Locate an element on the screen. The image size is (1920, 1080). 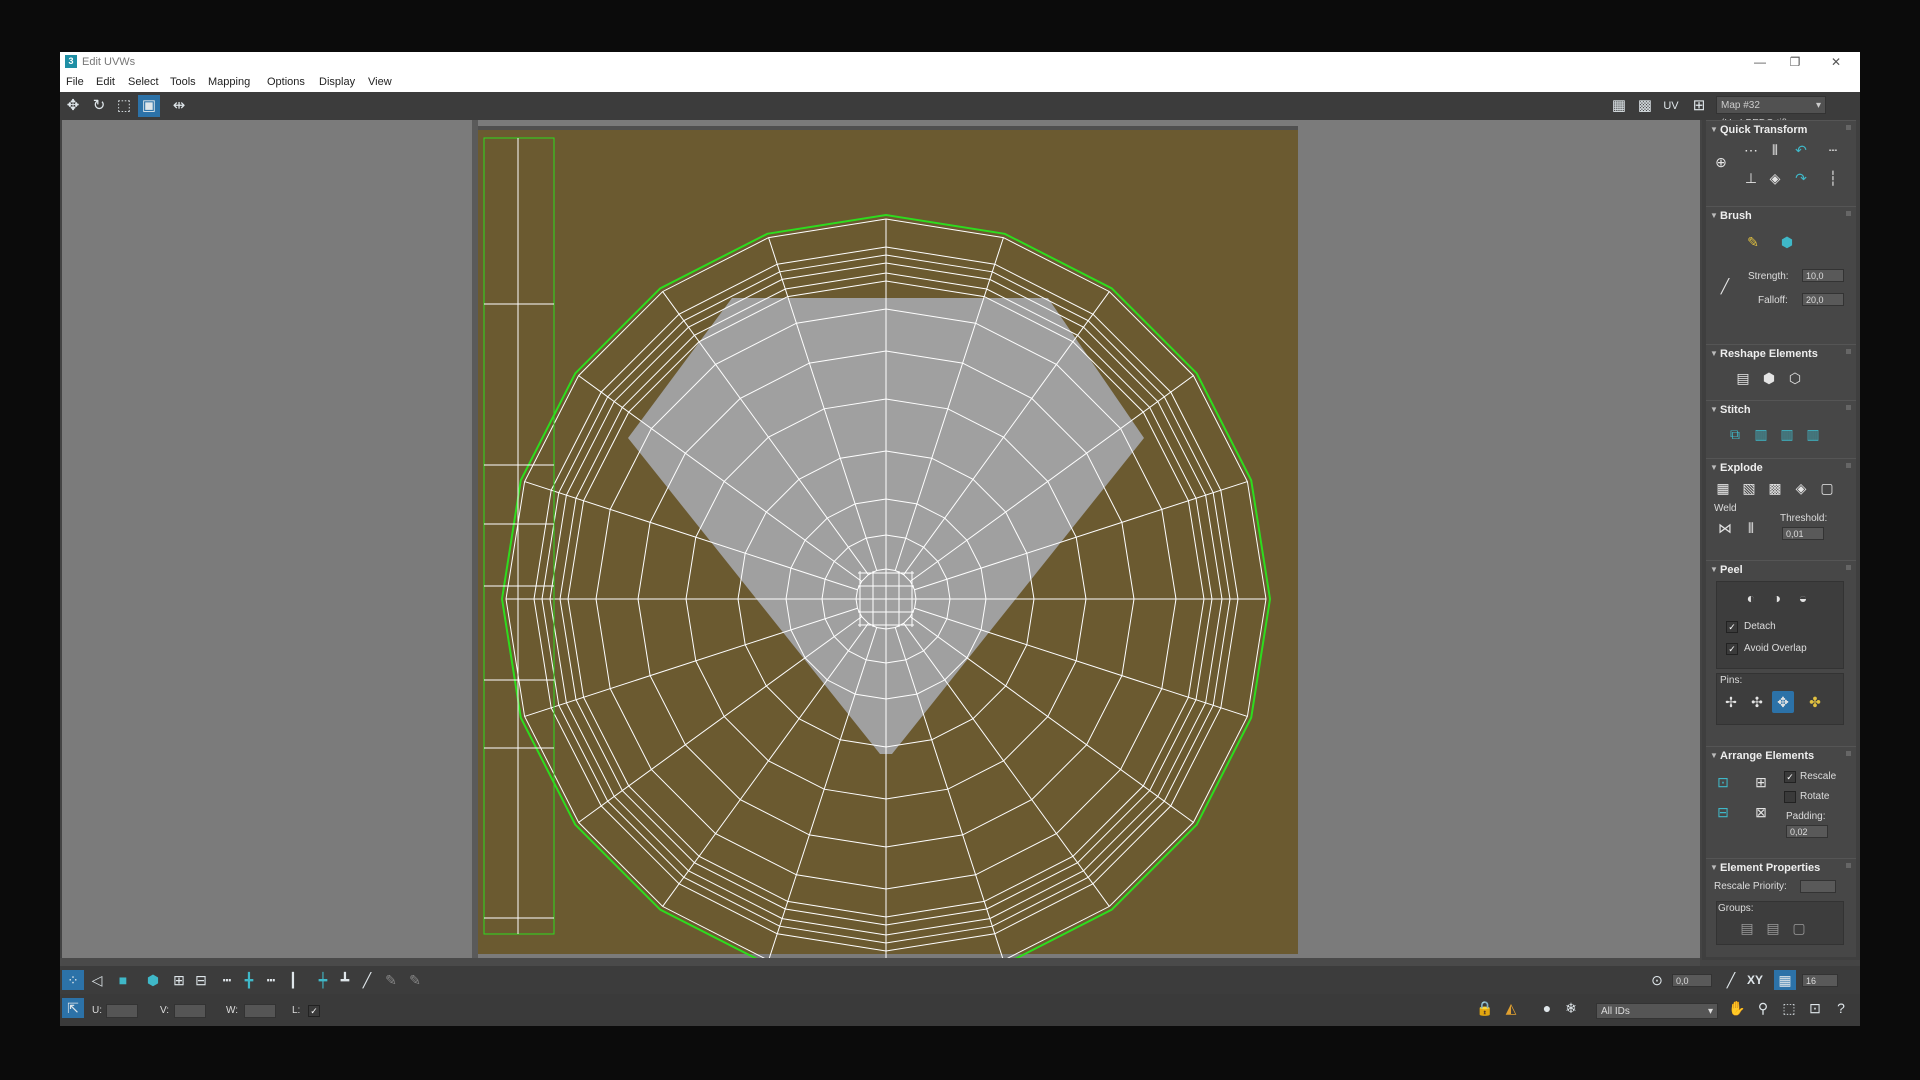
stitch-to-target-icon: ▥ is located at coordinates (1813, 434).